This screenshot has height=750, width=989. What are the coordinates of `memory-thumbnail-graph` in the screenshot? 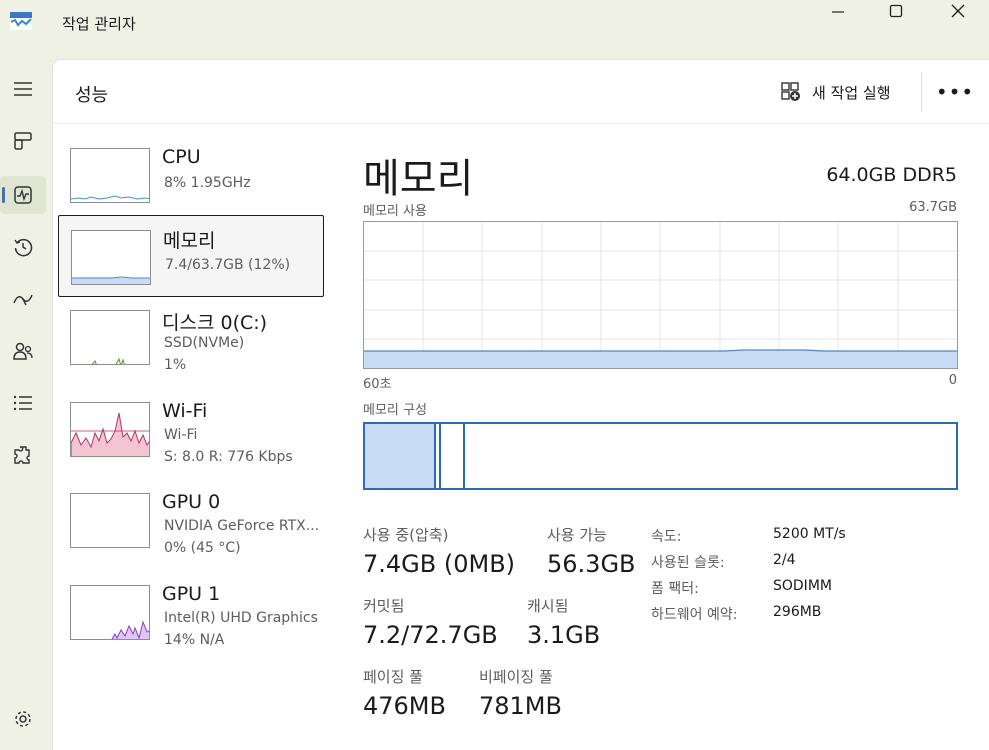 It's located at (111, 257).